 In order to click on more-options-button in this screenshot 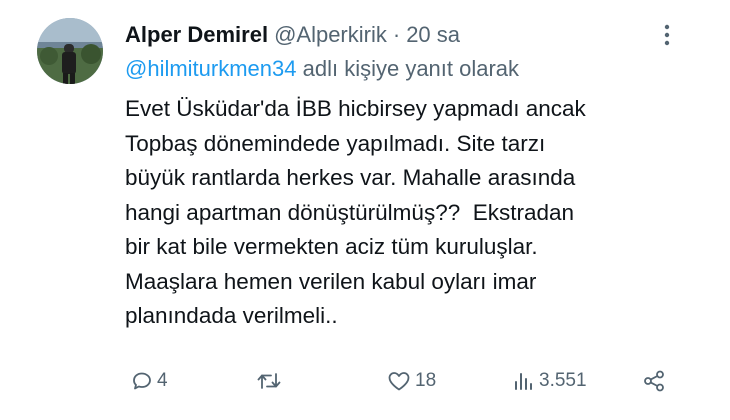, I will do `click(667, 35)`.